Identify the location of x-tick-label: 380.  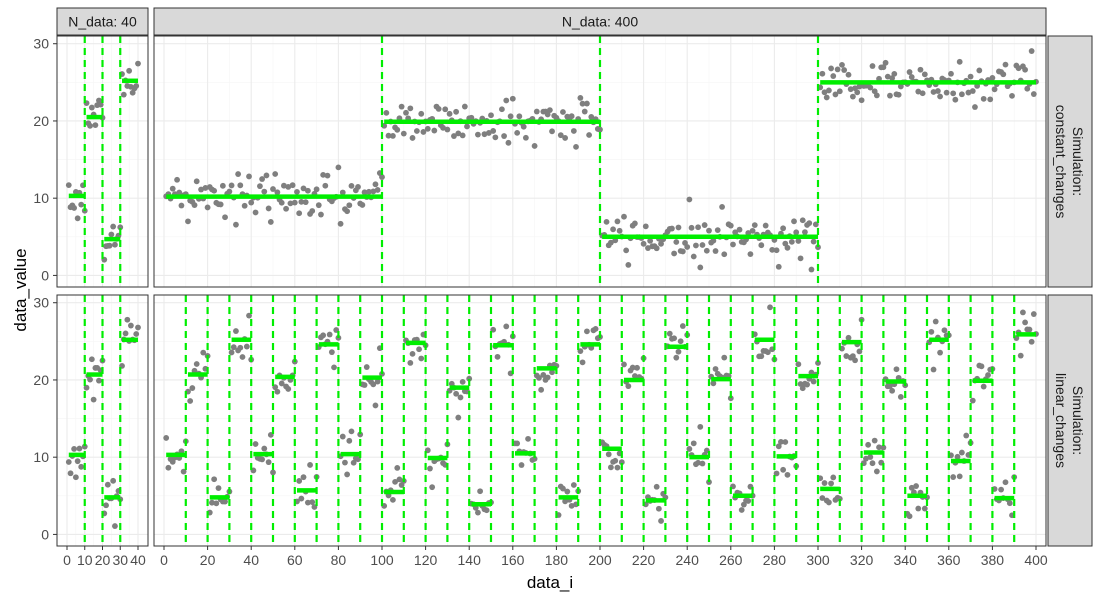
(993, 560).